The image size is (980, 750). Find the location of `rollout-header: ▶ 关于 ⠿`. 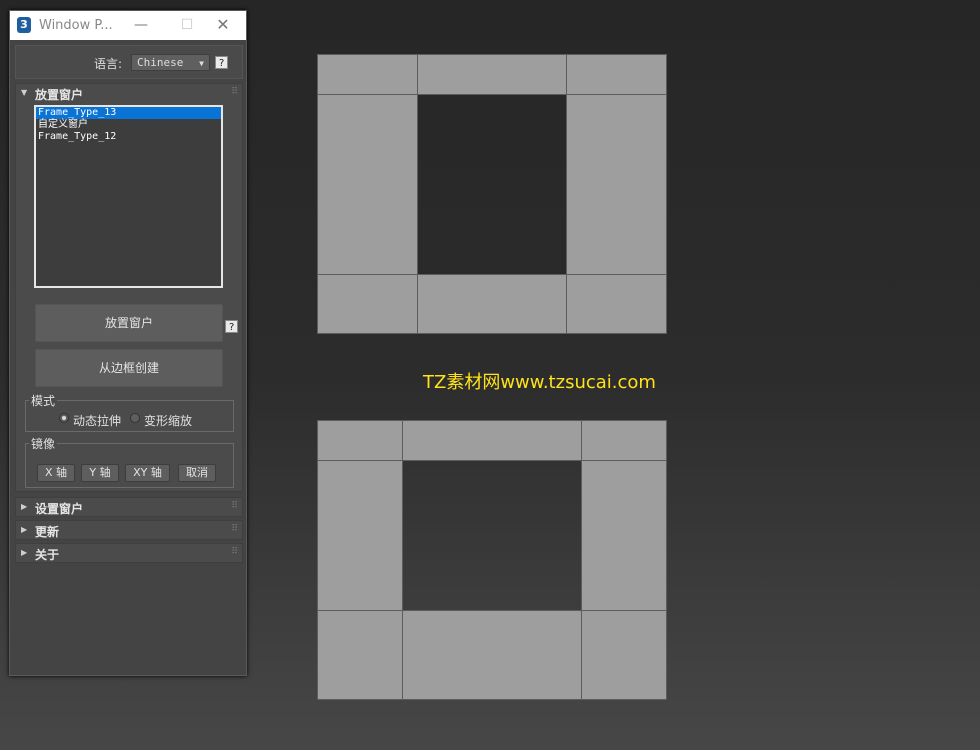

rollout-header: ▶ 关于 ⠿ is located at coordinates (129, 553).